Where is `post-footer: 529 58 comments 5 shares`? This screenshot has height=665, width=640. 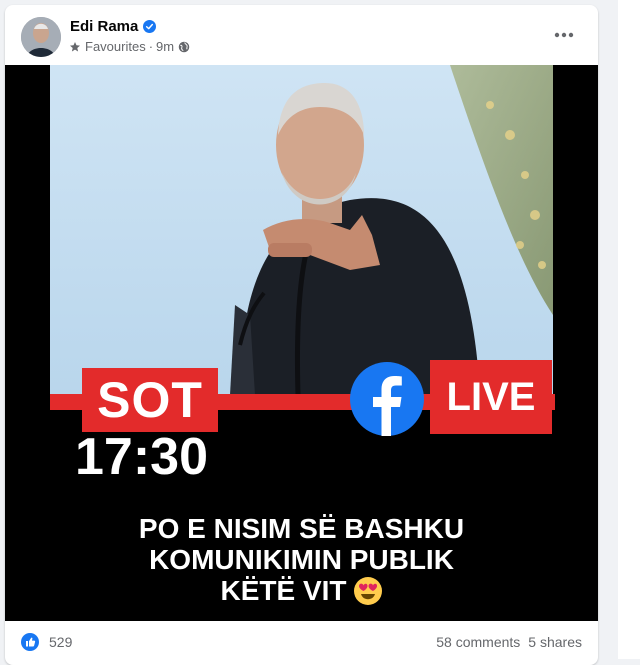 post-footer: 529 58 comments 5 shares is located at coordinates (301, 641).